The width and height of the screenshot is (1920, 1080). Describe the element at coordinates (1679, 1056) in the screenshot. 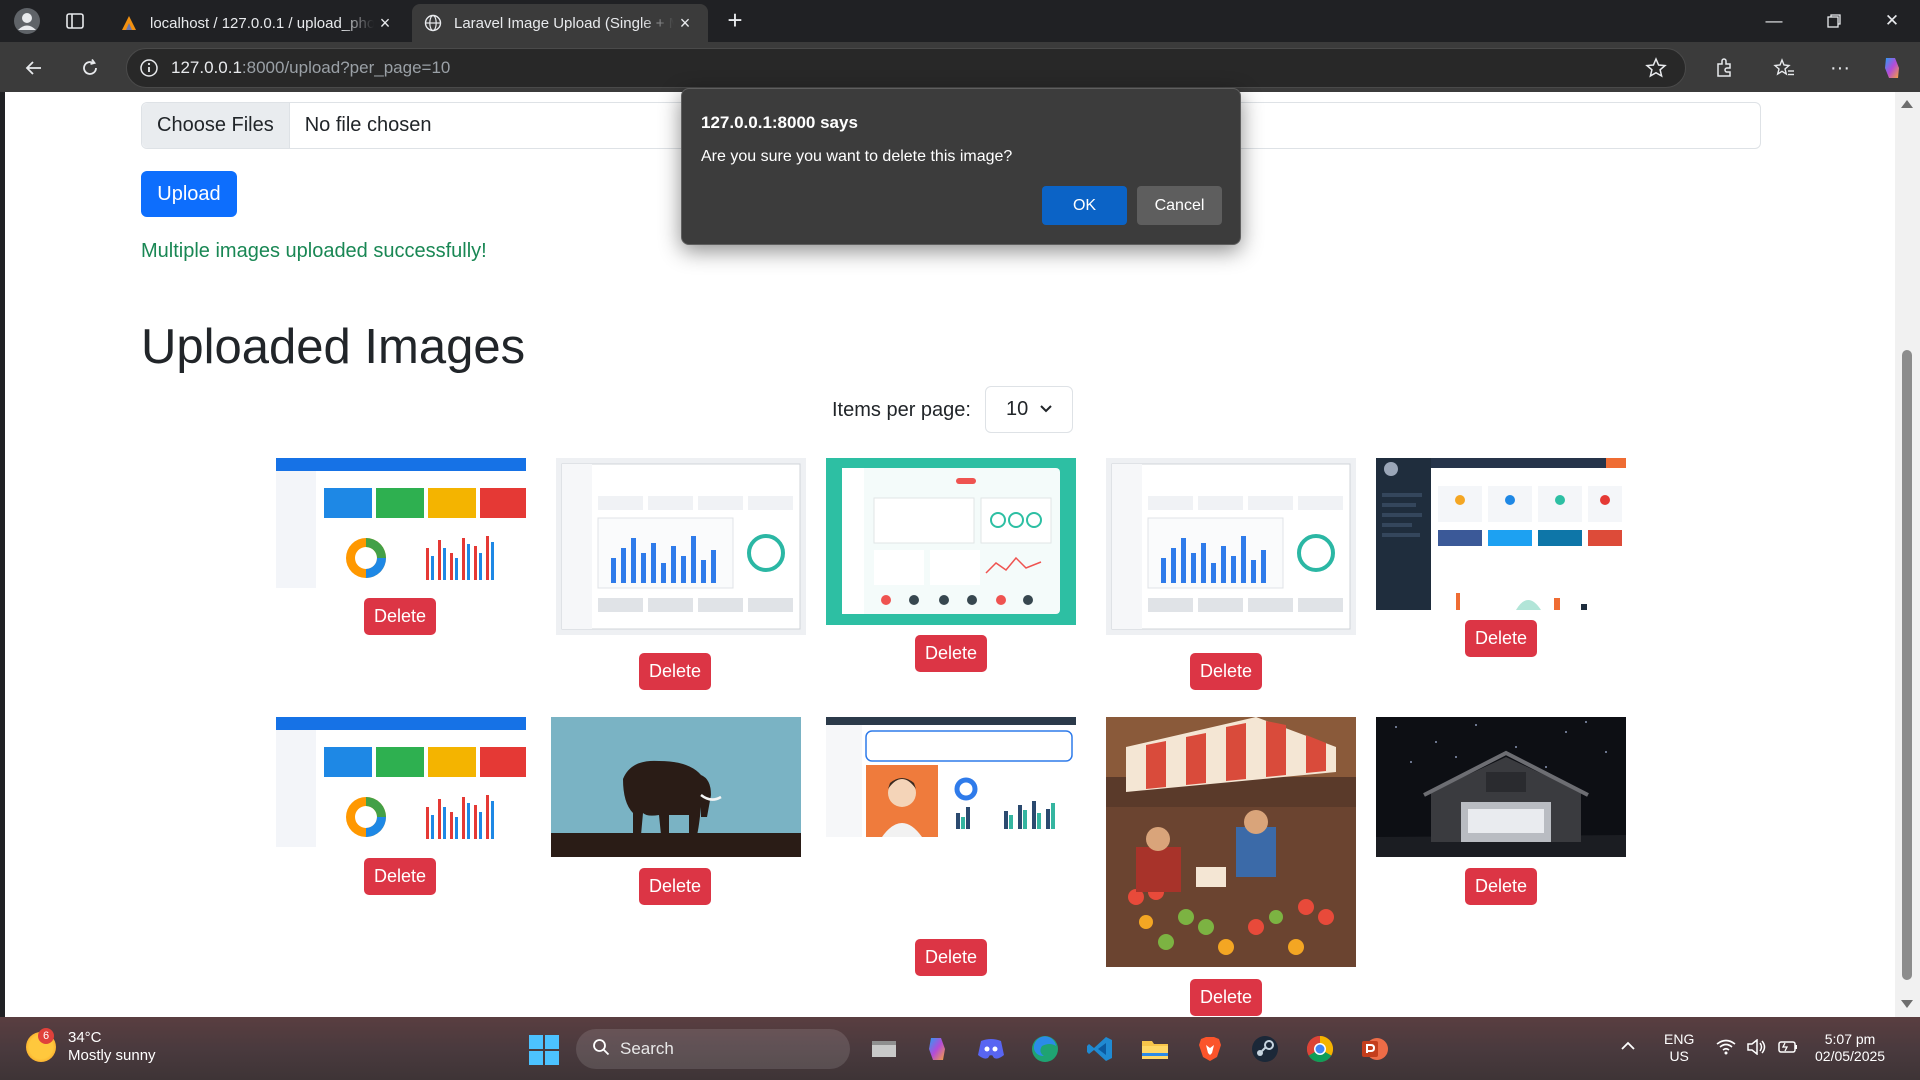

I see `keyboard-region: US` at that location.